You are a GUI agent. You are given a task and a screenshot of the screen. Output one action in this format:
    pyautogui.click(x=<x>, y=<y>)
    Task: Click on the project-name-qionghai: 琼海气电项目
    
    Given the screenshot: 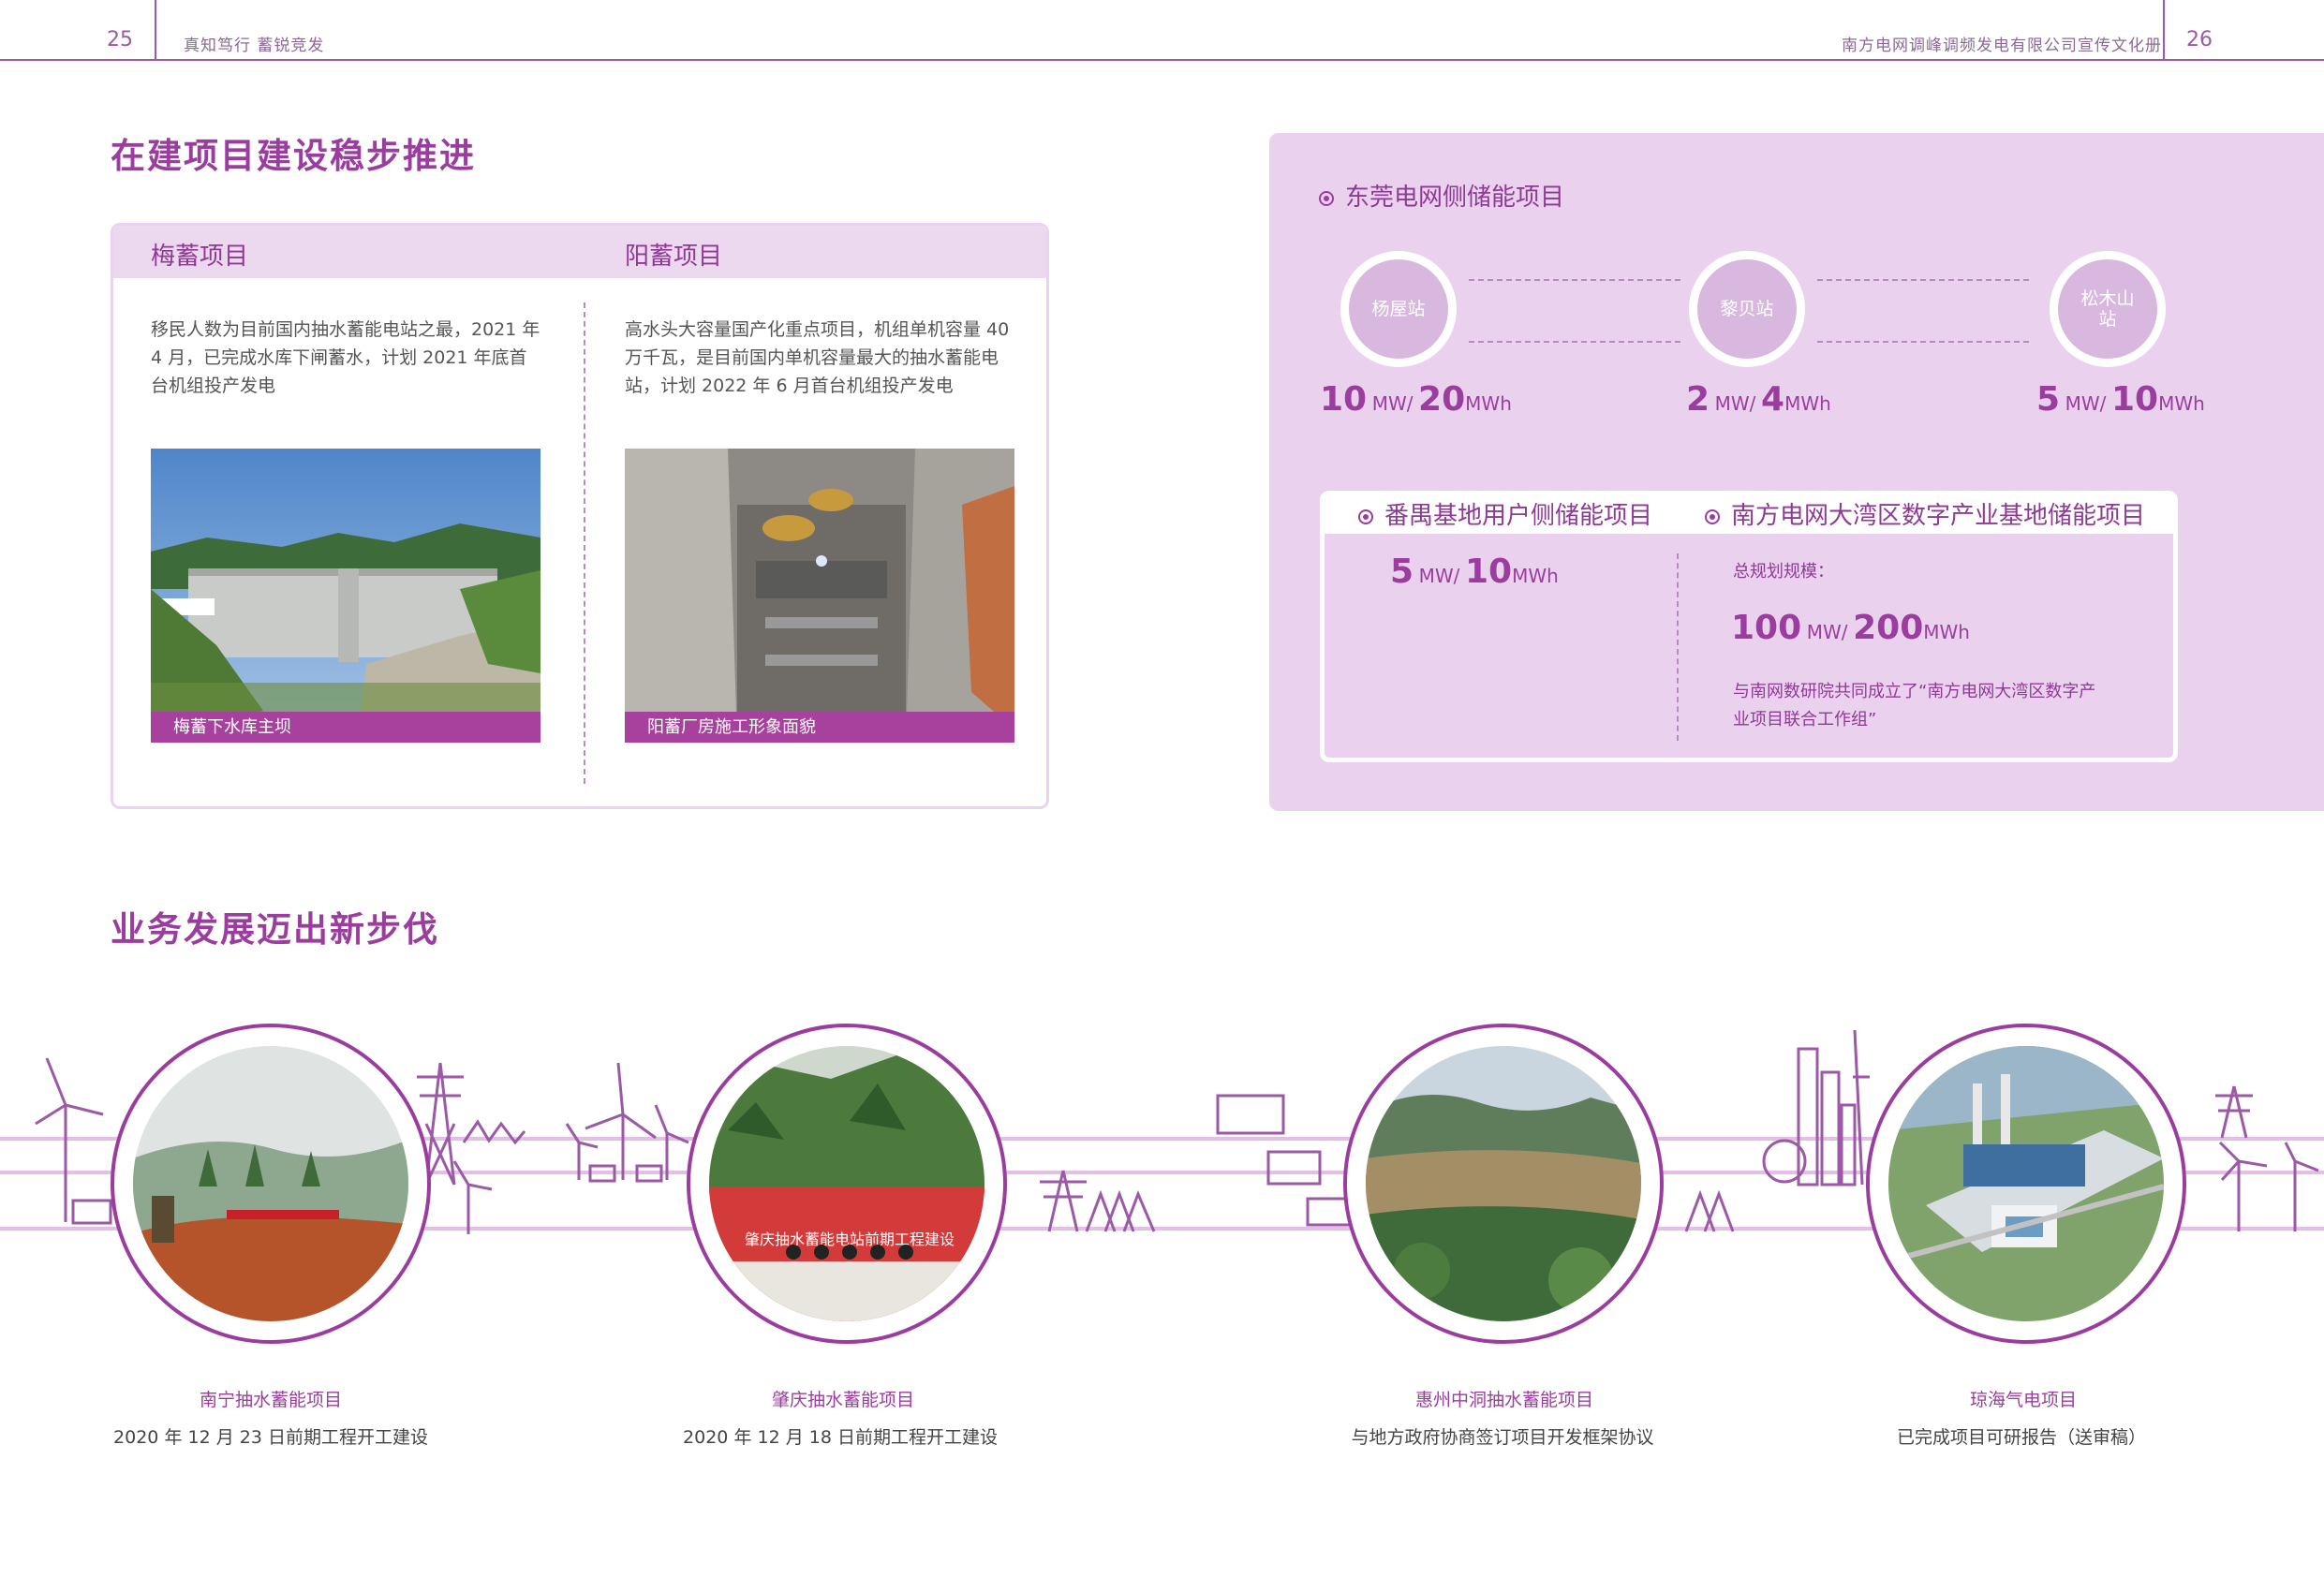 What is the action you would take?
    pyautogui.click(x=2023, y=1400)
    